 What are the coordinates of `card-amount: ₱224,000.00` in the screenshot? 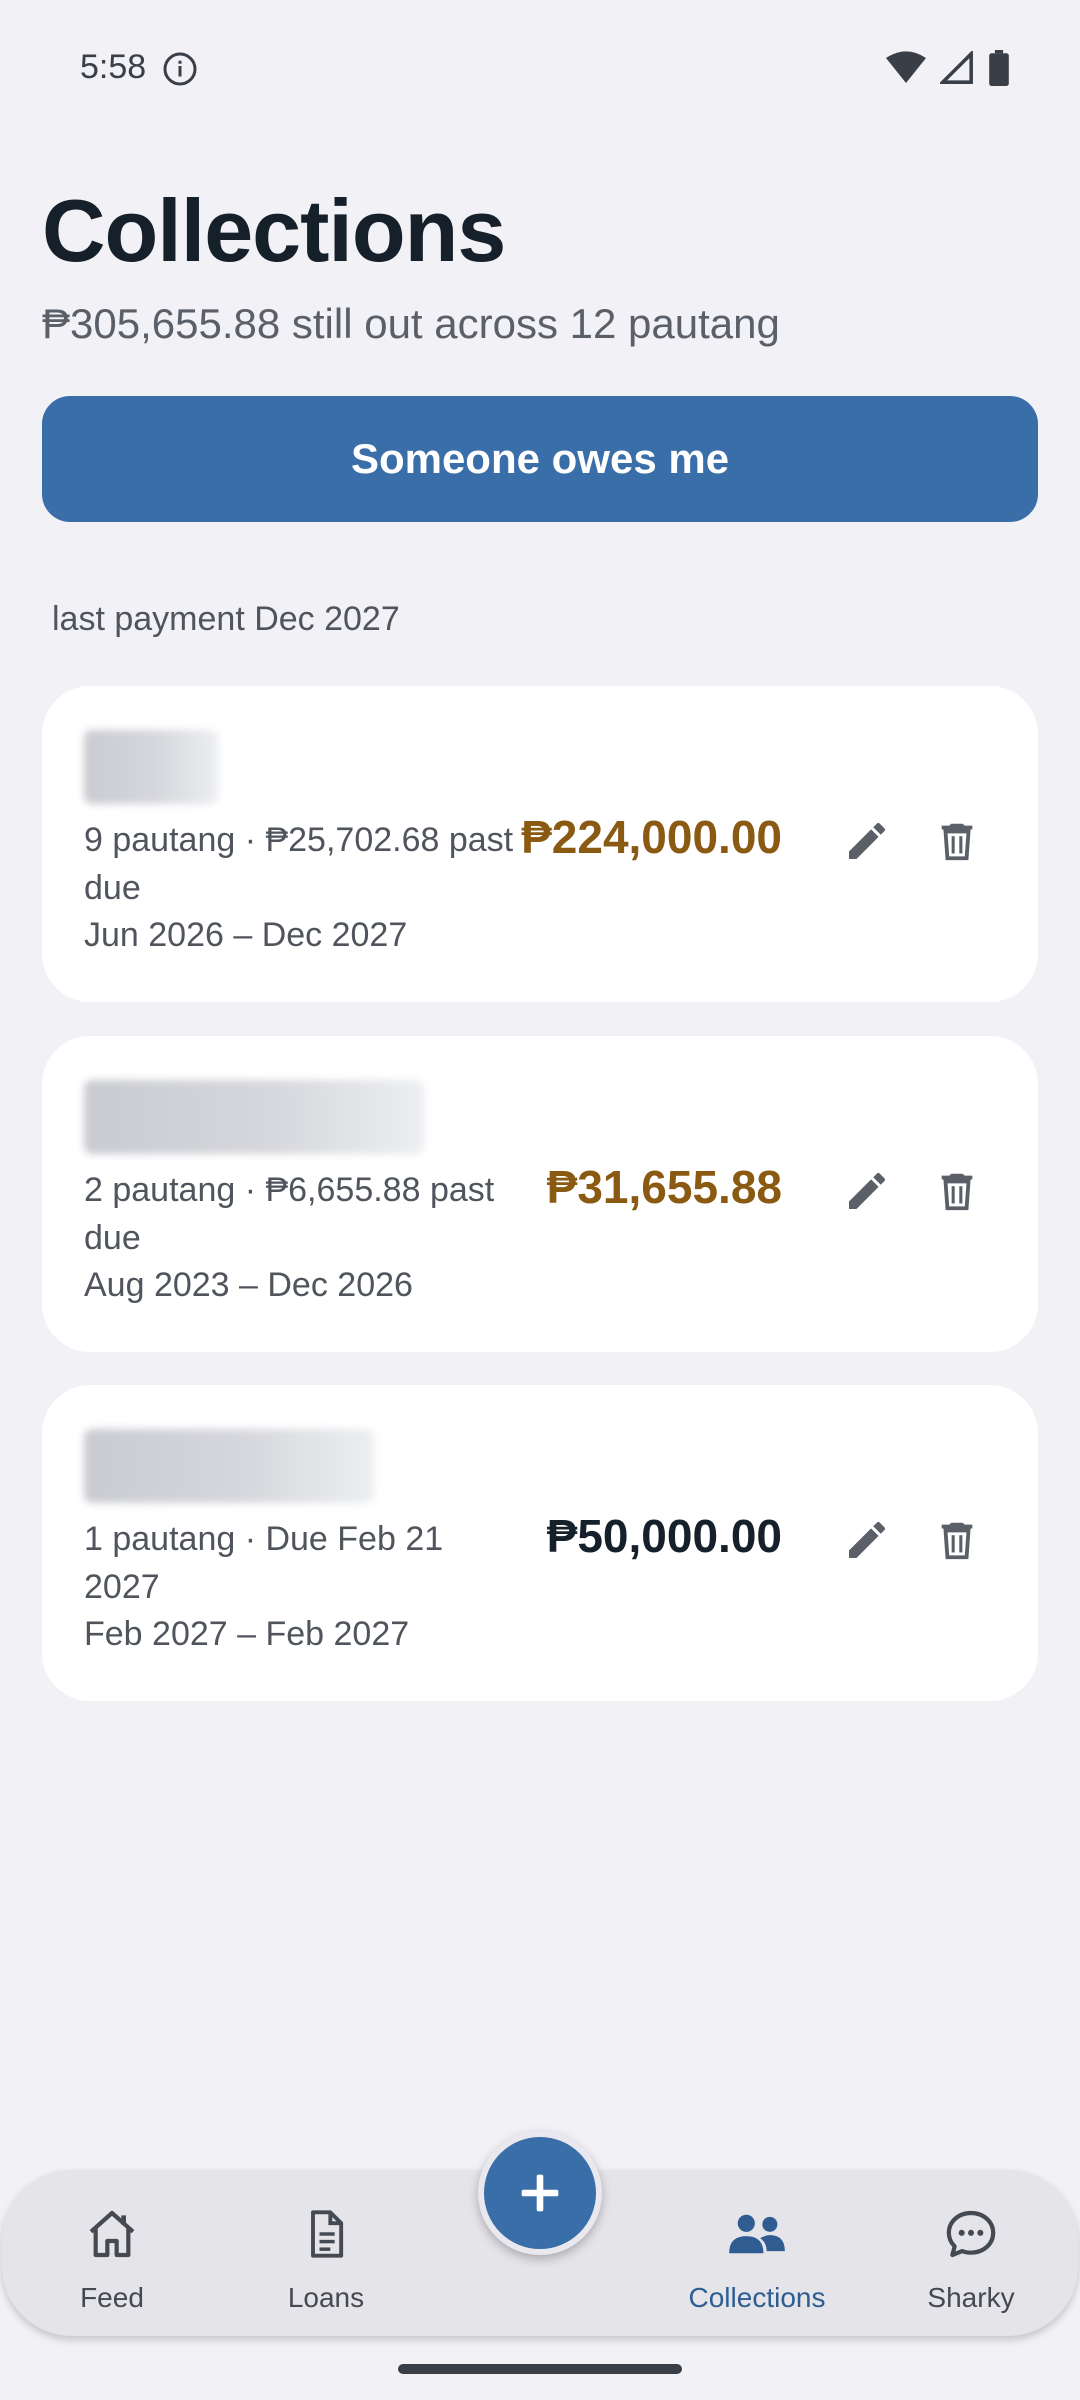 It's located at (651, 837).